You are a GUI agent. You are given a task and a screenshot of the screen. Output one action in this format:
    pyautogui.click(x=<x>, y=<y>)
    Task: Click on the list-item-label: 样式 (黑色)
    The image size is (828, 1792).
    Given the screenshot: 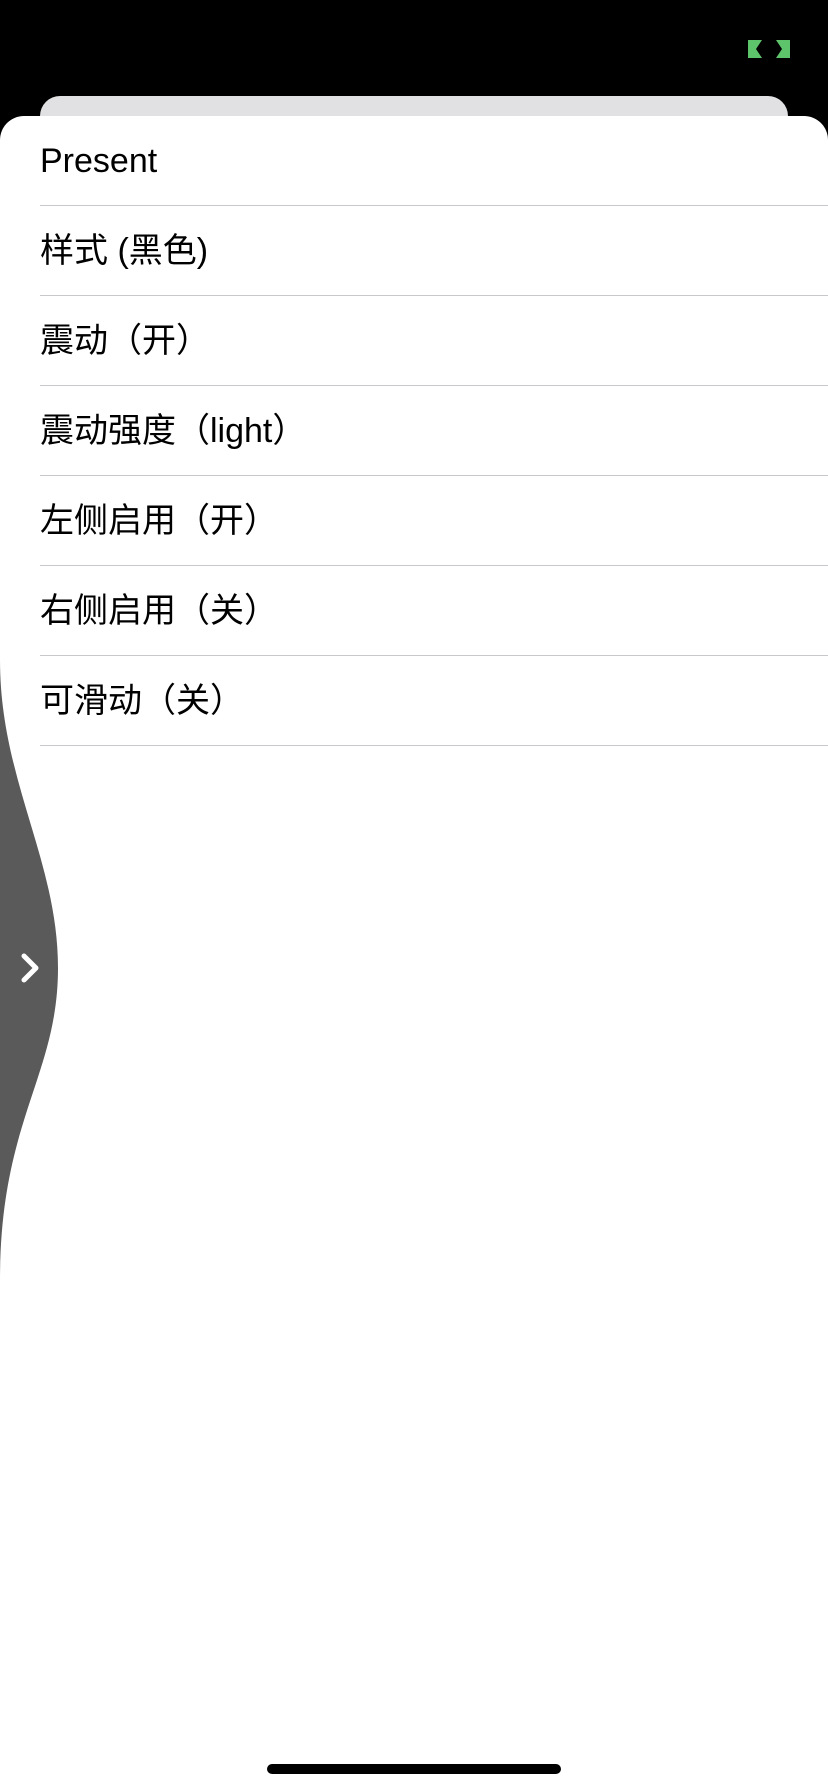 What is the action you would take?
    pyautogui.click(x=124, y=251)
    